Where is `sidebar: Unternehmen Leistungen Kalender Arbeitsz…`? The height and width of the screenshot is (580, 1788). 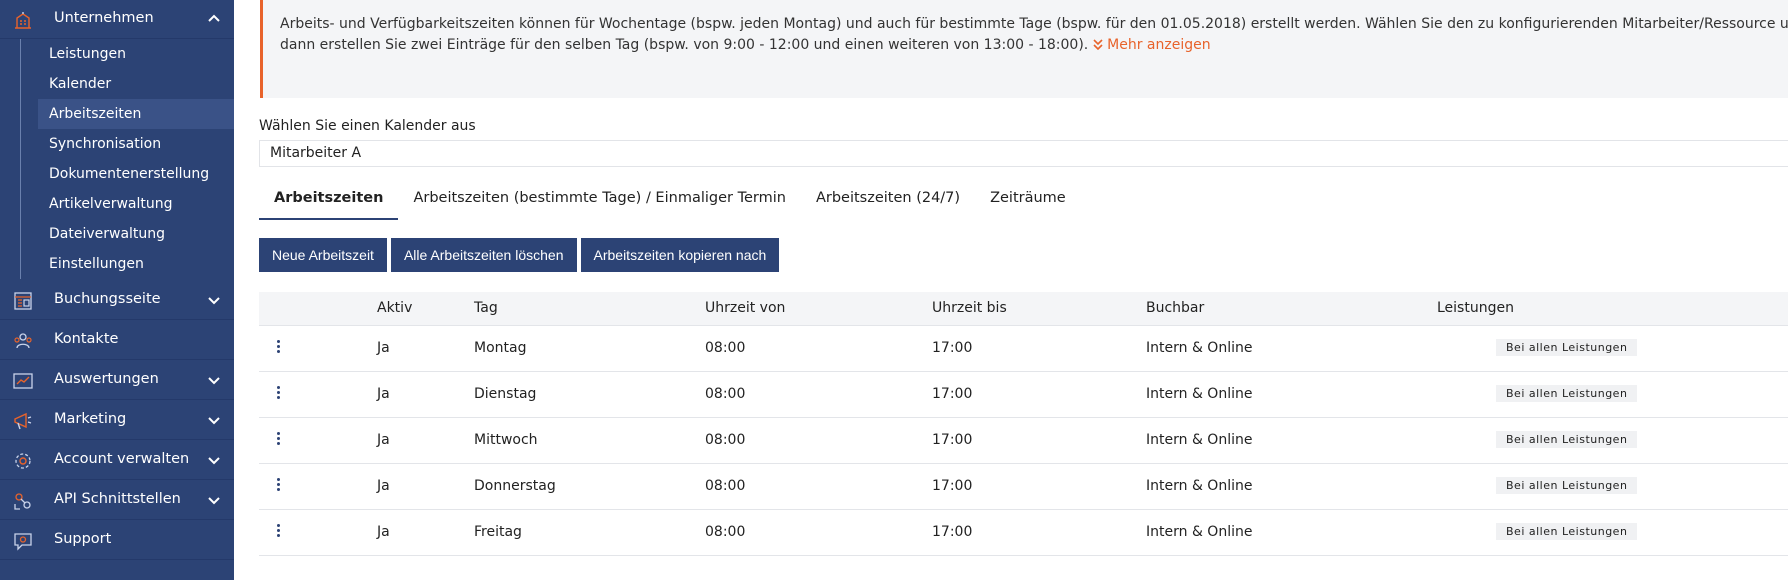 sidebar: Unternehmen Leistungen Kalender Arbeitsz… is located at coordinates (117, 290).